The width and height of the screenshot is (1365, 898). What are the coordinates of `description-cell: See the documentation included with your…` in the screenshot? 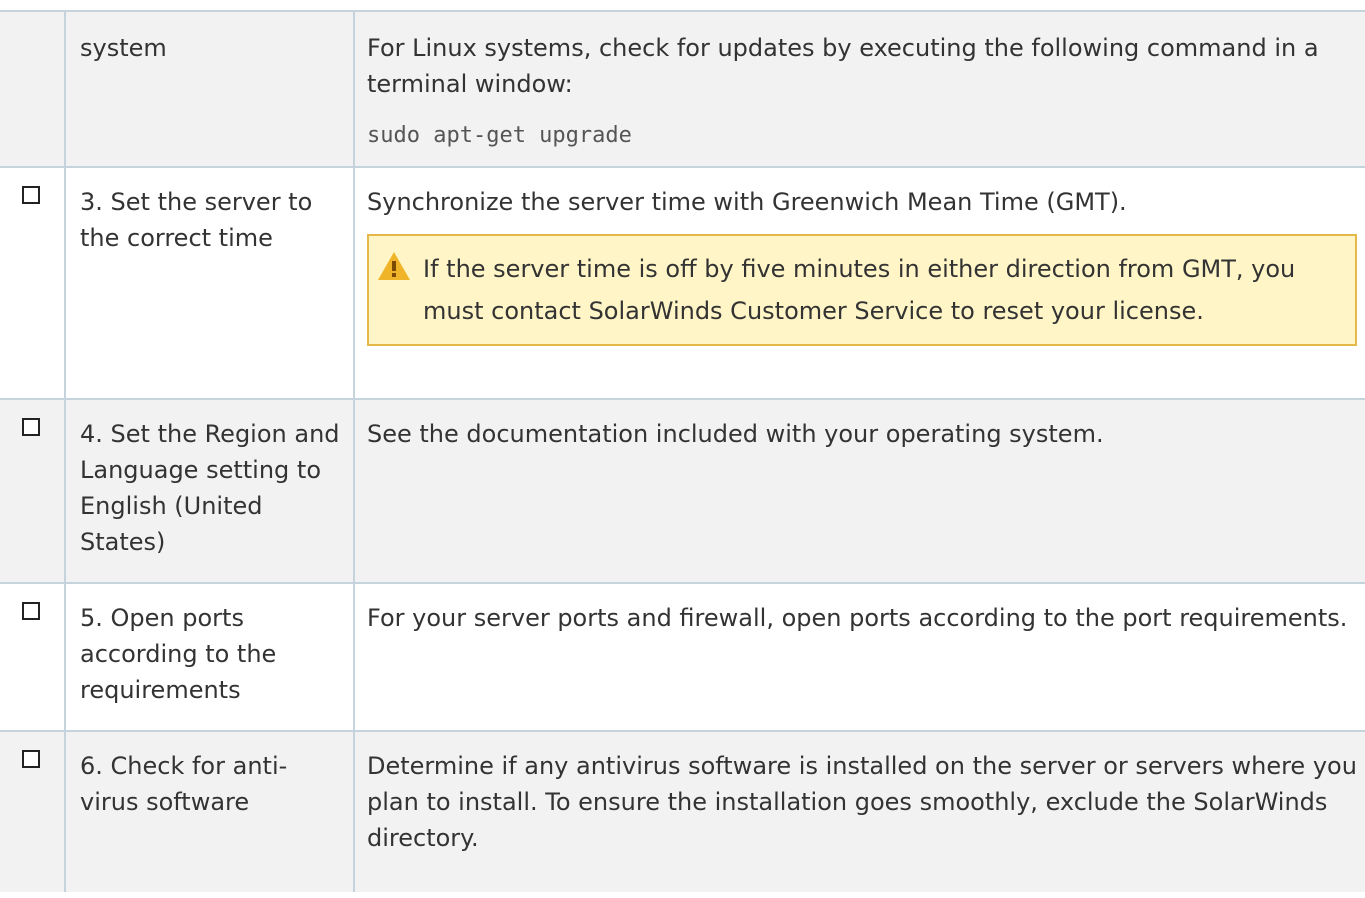 It's located at (860, 491).